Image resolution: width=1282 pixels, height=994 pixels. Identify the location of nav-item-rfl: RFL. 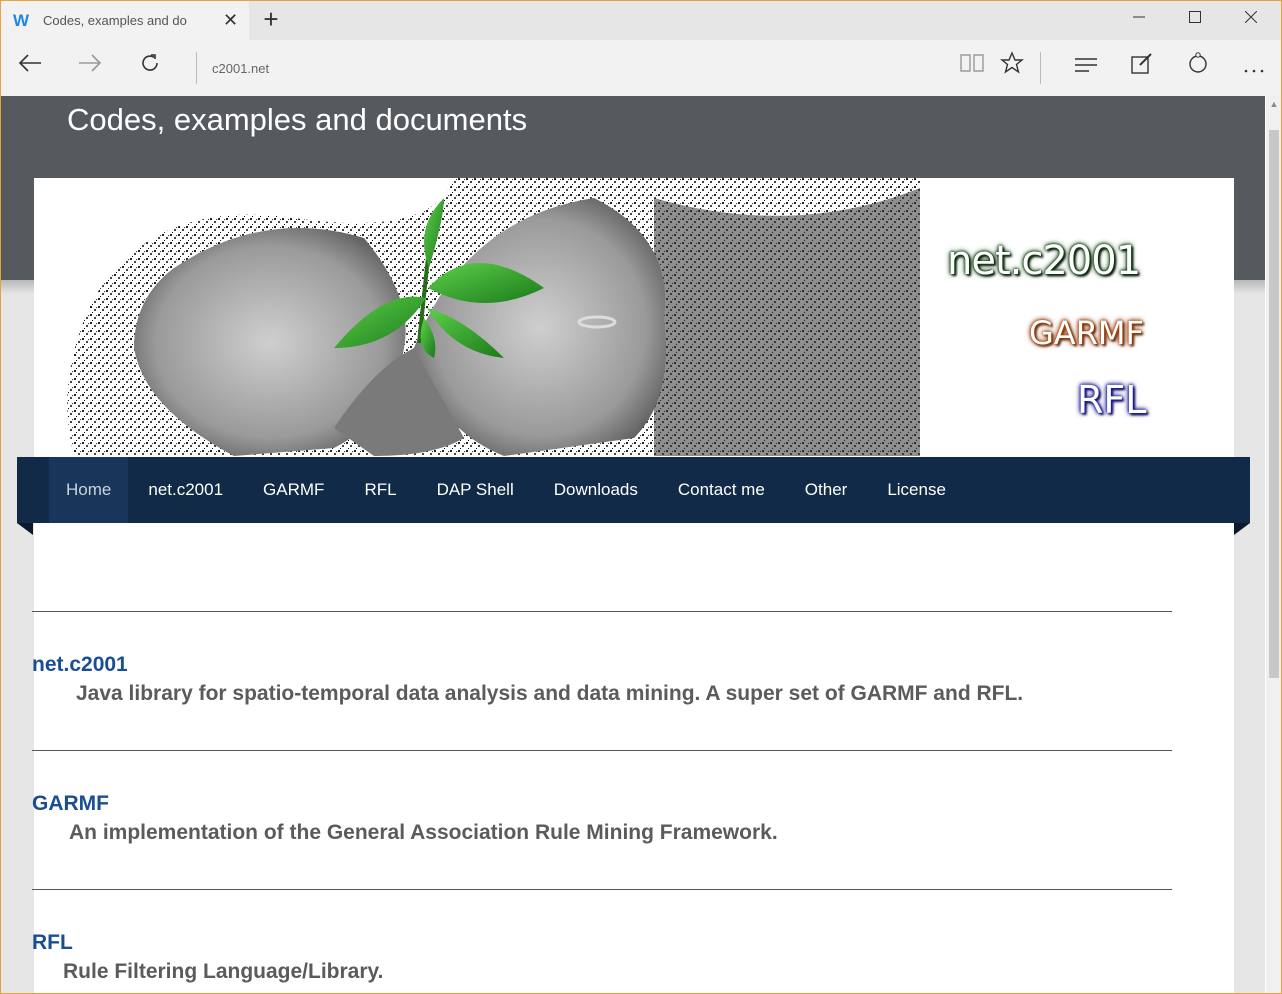
(380, 490).